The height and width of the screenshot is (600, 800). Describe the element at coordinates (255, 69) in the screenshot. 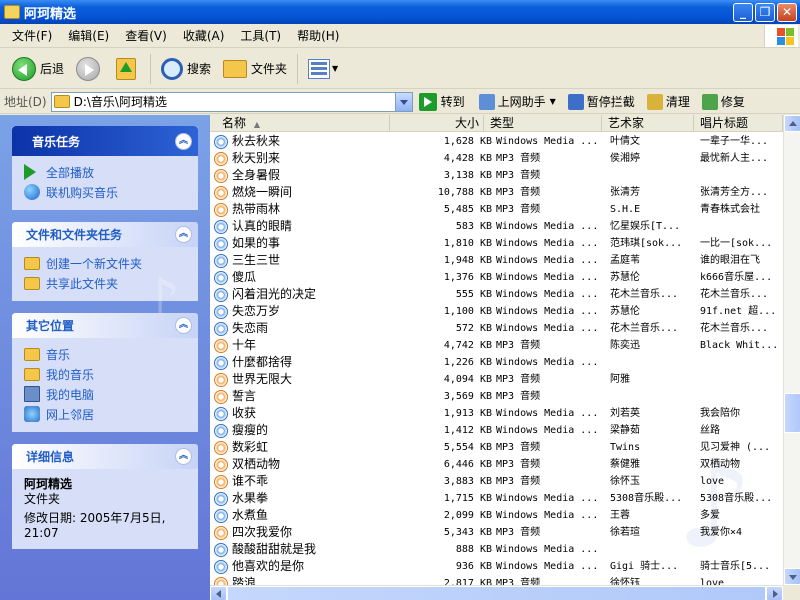

I see `folders-button: 文件夹` at that location.